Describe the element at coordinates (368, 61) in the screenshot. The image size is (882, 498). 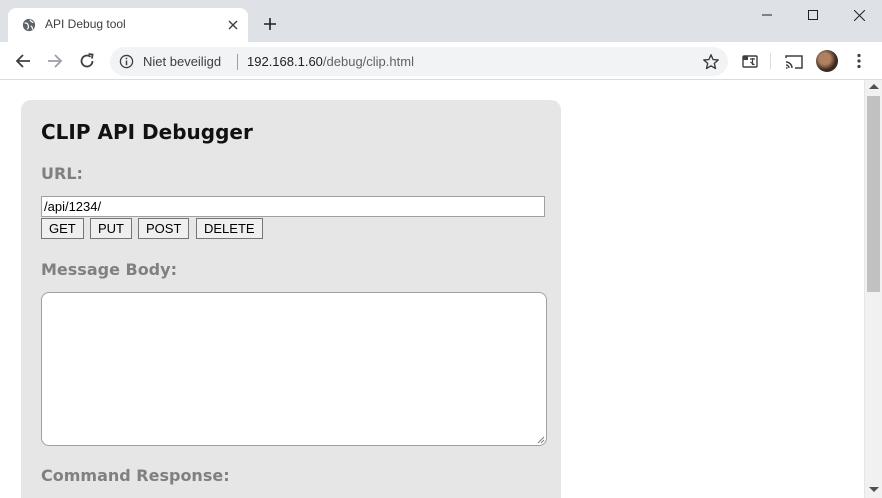
I see `url-path: /debug/clip.html` at that location.